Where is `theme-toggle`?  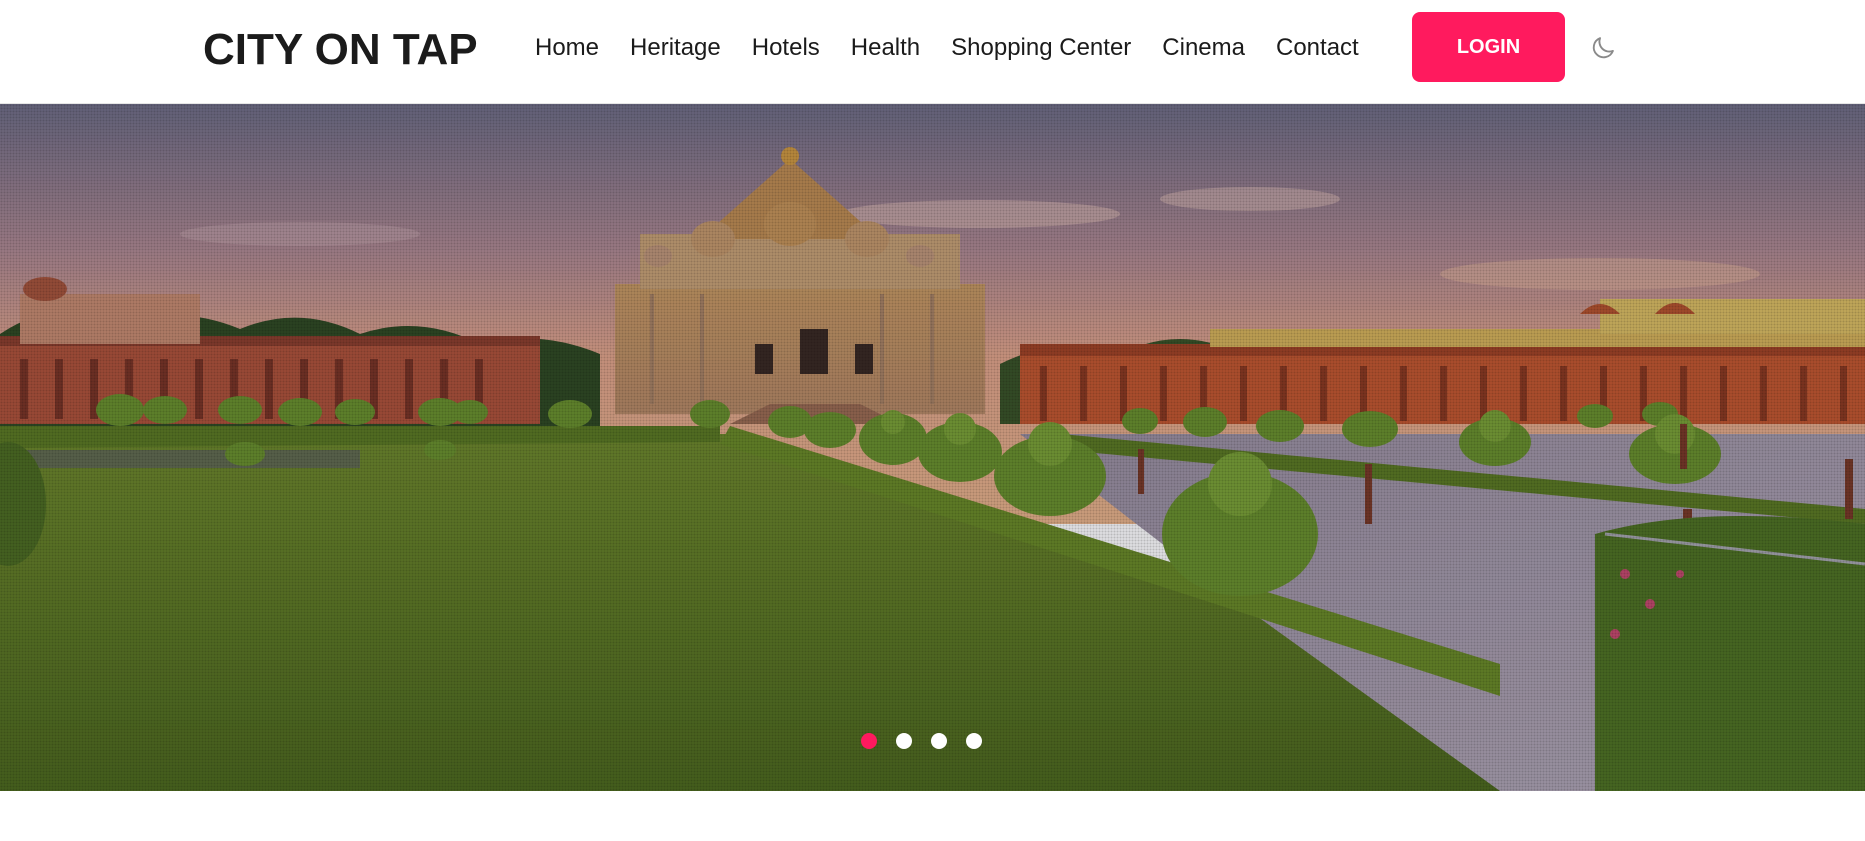 theme-toggle is located at coordinates (1603, 48).